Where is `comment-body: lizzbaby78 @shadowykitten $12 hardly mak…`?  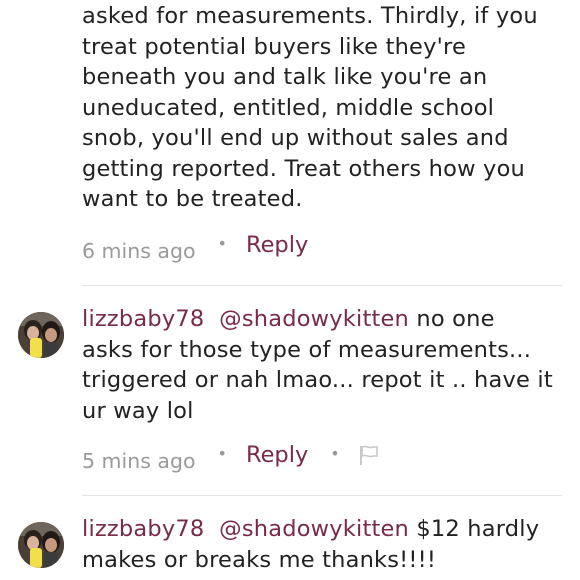
comment-body: lizzbaby78 @shadowykitten $12 hardly mak… is located at coordinates (327, 544).